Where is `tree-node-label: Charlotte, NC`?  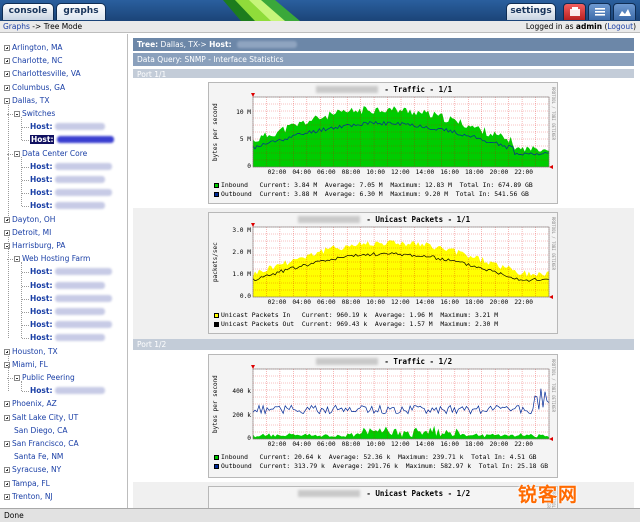
tree-node-label: Charlotte, NC is located at coordinates (37, 60).